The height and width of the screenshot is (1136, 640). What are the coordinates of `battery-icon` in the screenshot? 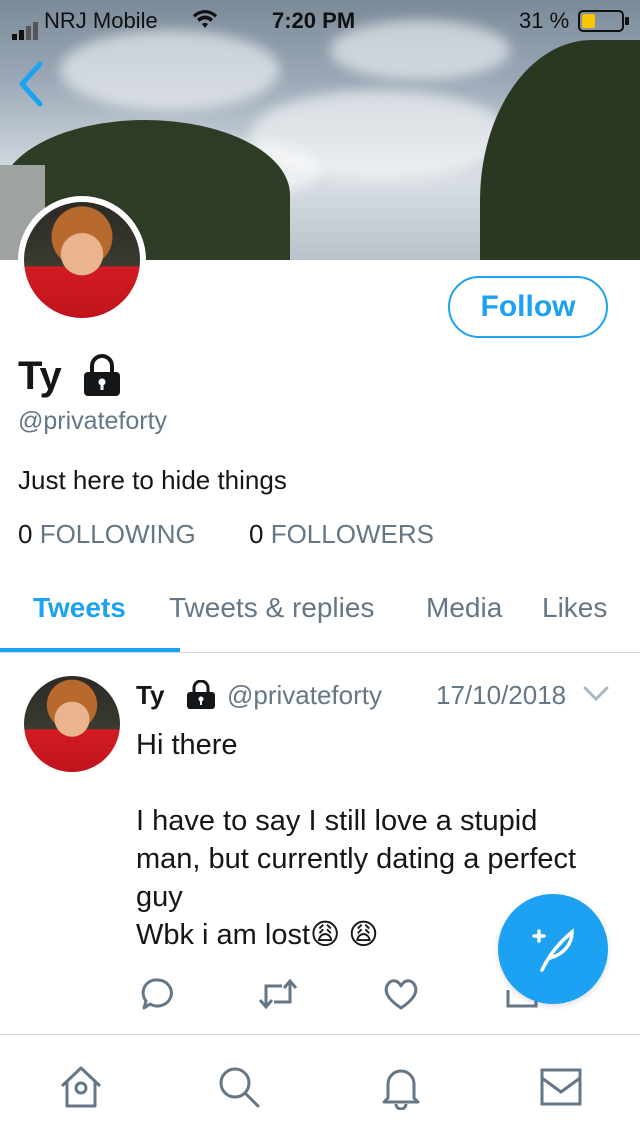 It's located at (603, 21).